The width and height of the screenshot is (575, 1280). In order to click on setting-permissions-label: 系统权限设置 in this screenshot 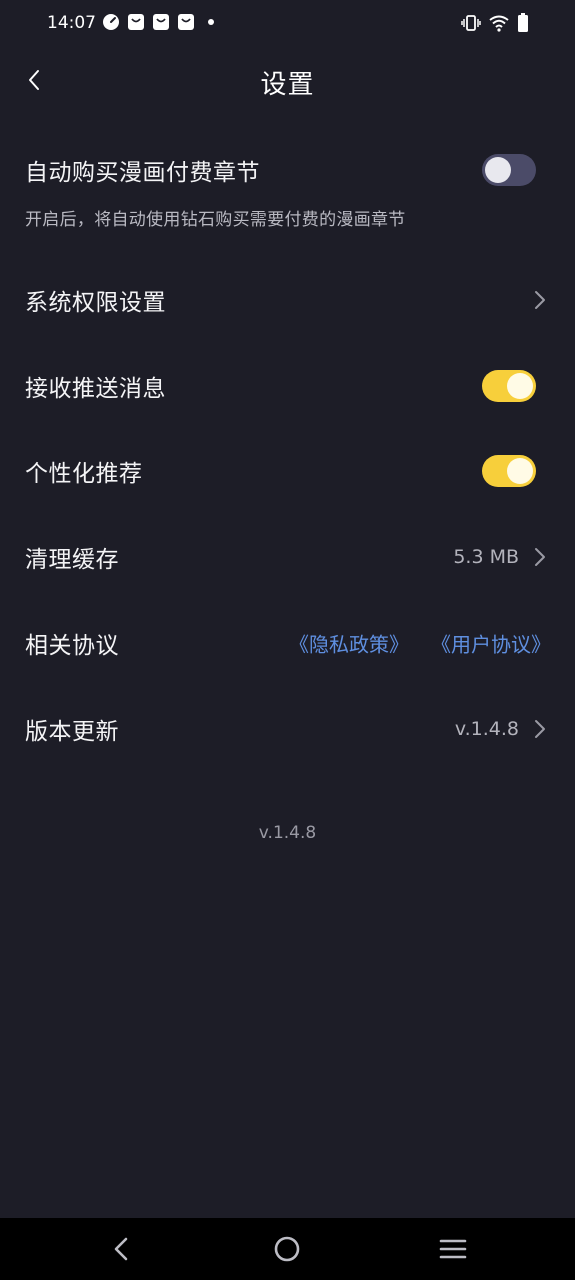, I will do `click(95, 303)`.